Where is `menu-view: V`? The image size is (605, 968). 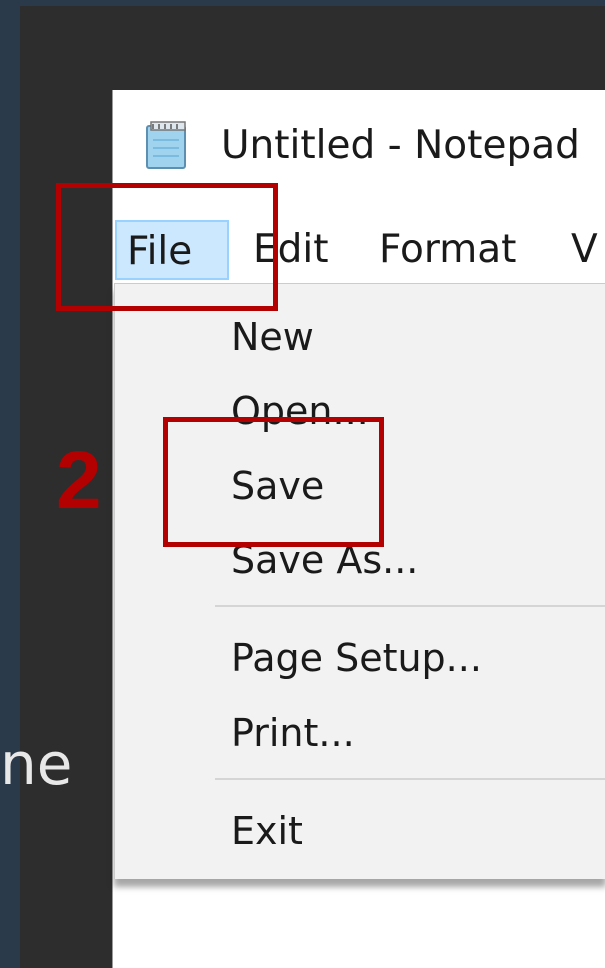 menu-view: V is located at coordinates (584, 250).